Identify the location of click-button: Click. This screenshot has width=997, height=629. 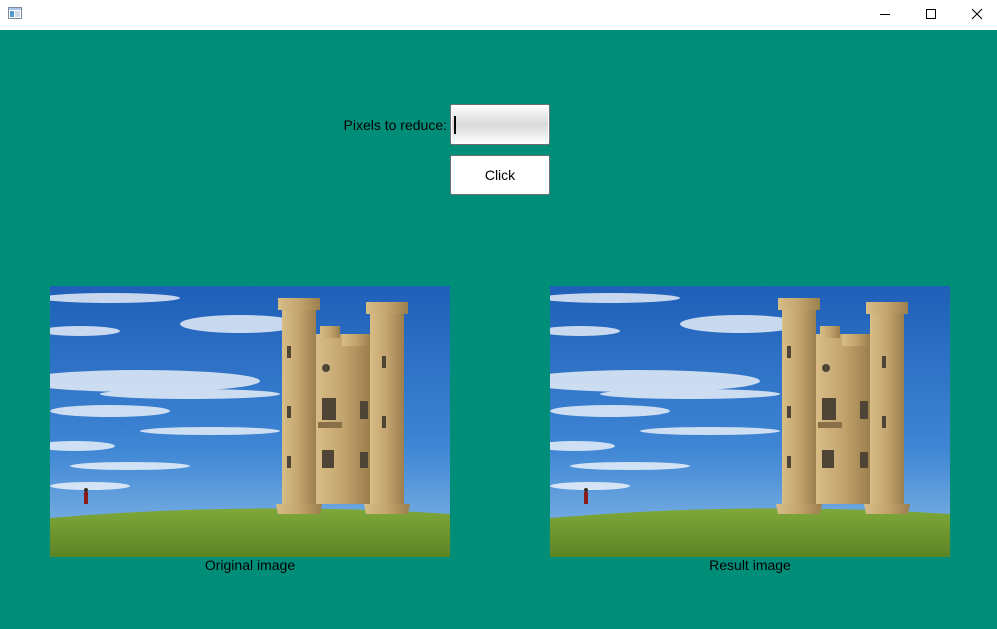
(500, 175).